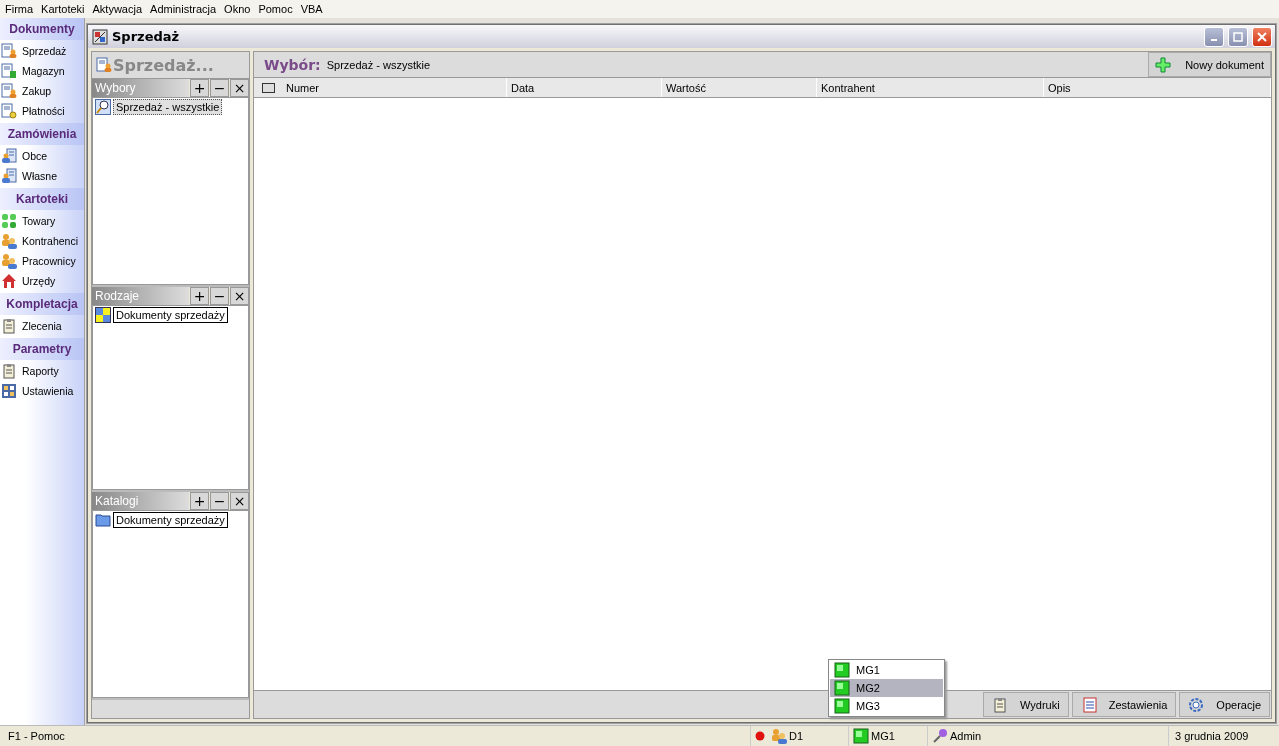 Image resolution: width=1279 pixels, height=746 pixels. What do you see at coordinates (42, 176) in the screenshot?
I see `nav-item: Własne` at bounding box center [42, 176].